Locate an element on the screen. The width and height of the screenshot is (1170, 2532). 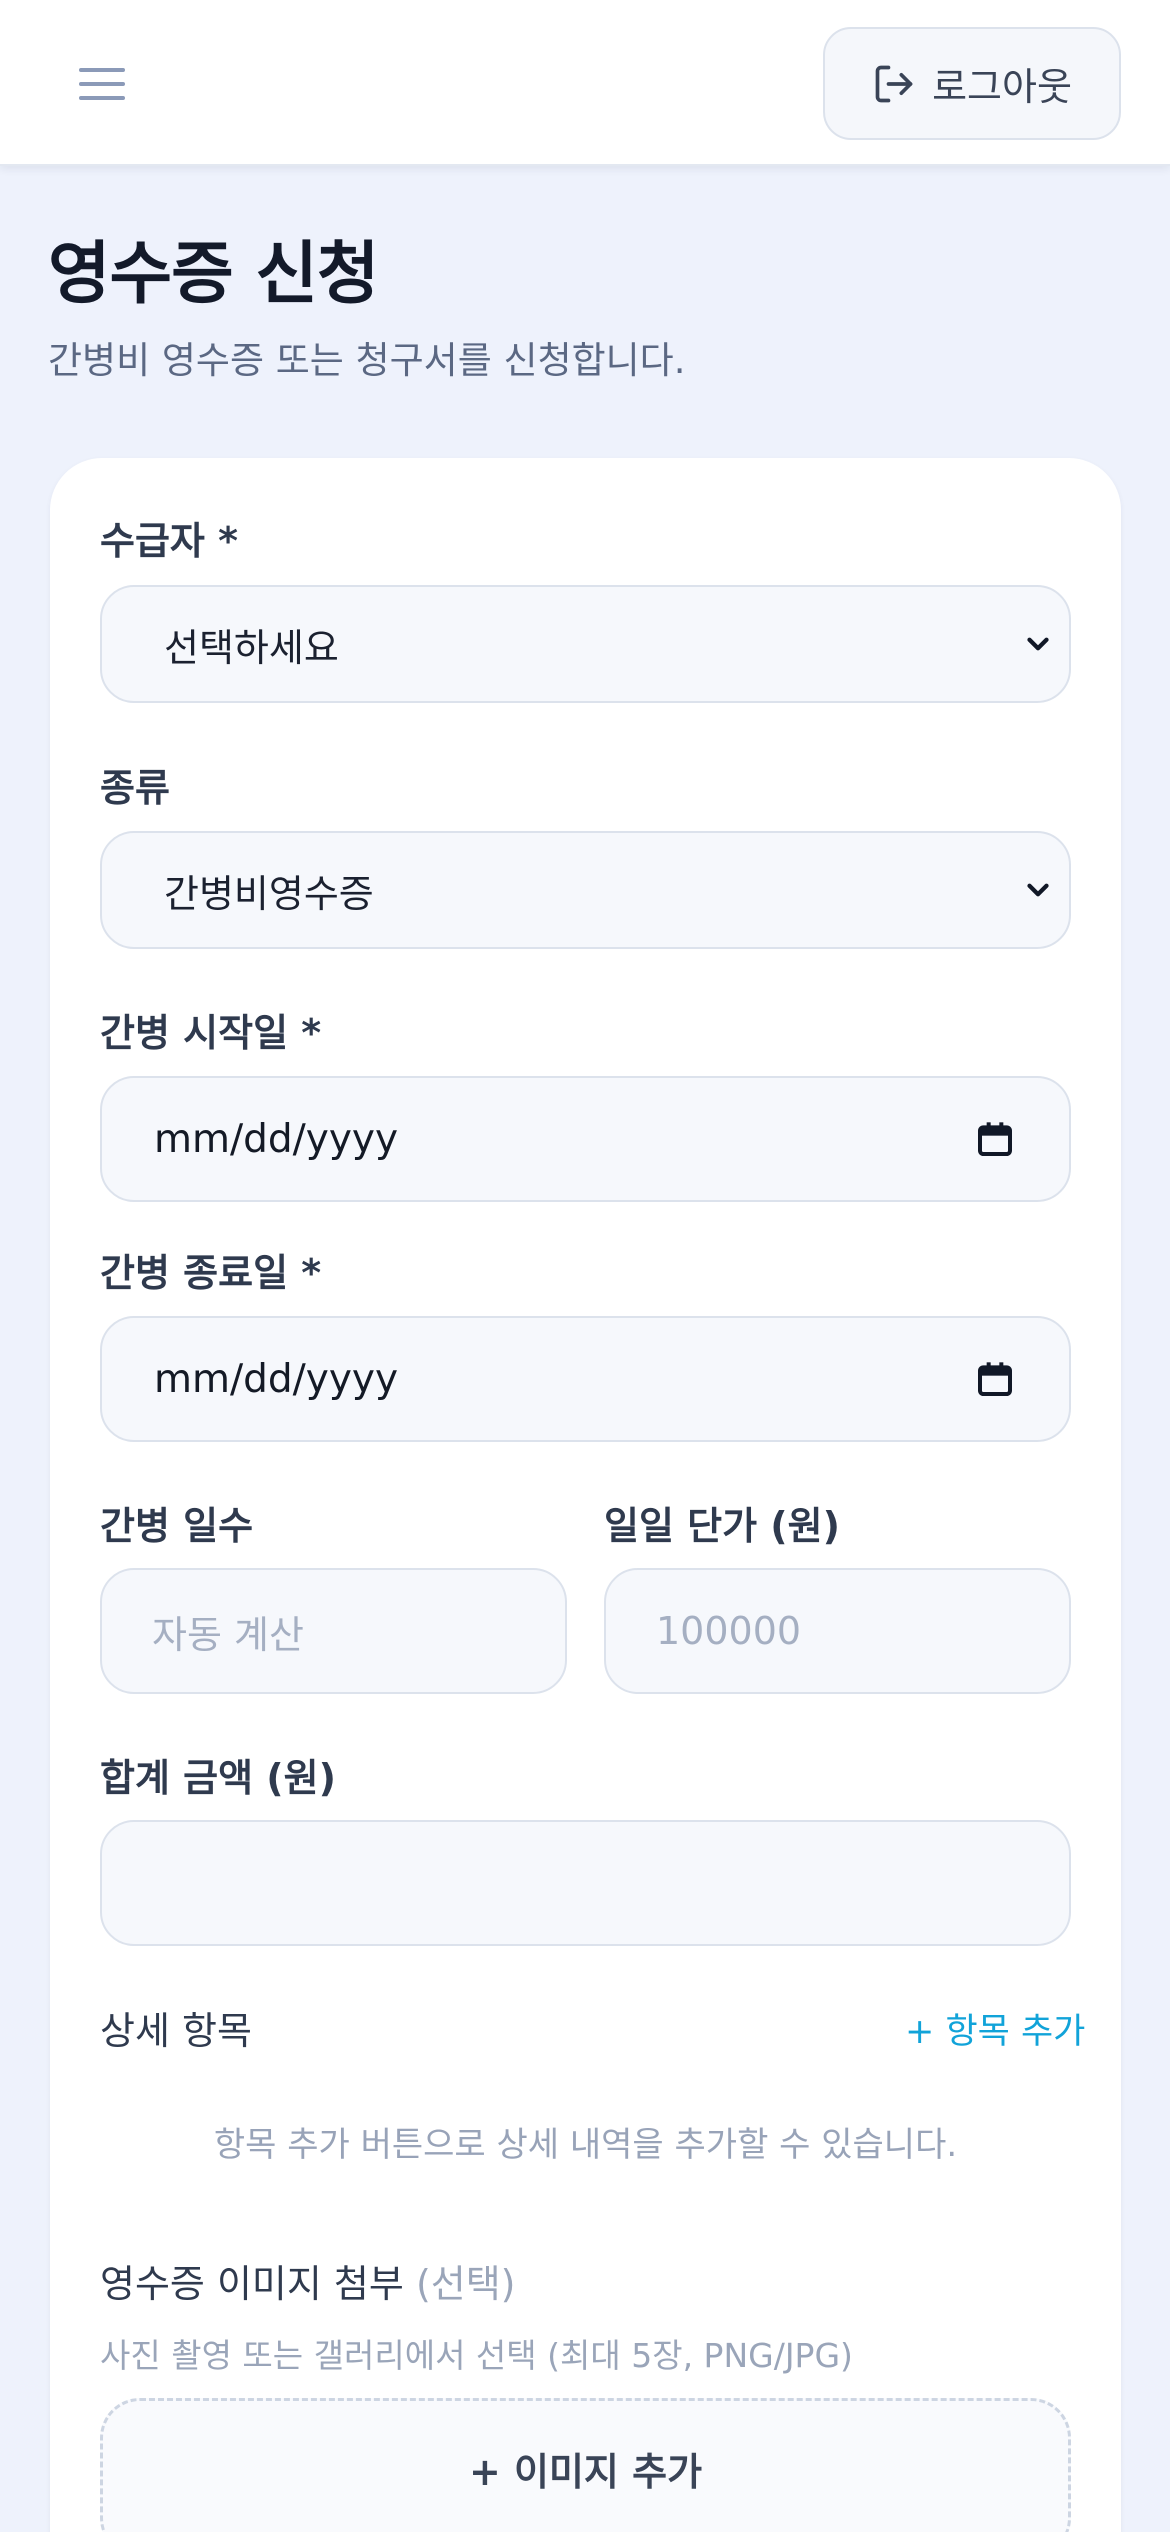
menu-button is located at coordinates (102, 84).